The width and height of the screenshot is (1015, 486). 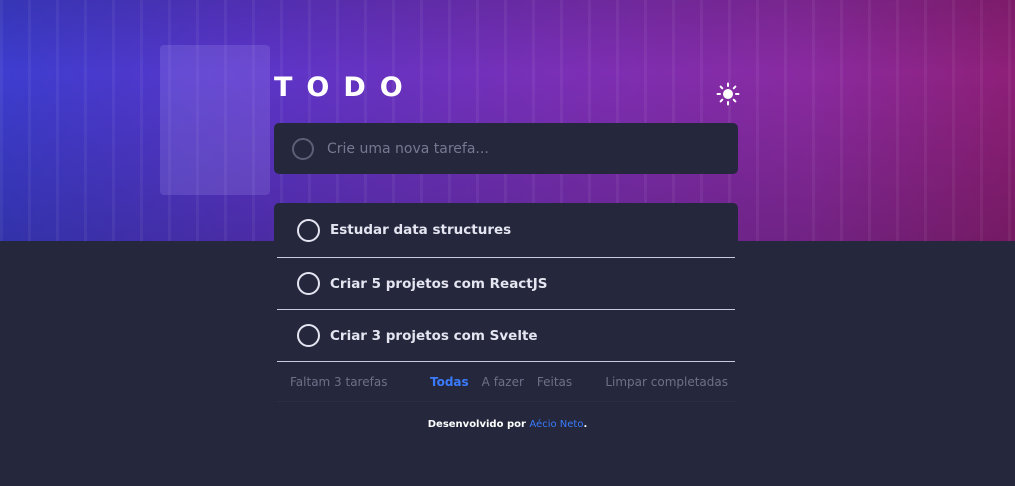 What do you see at coordinates (556, 424) in the screenshot?
I see `author-link: Aécio Neto` at bounding box center [556, 424].